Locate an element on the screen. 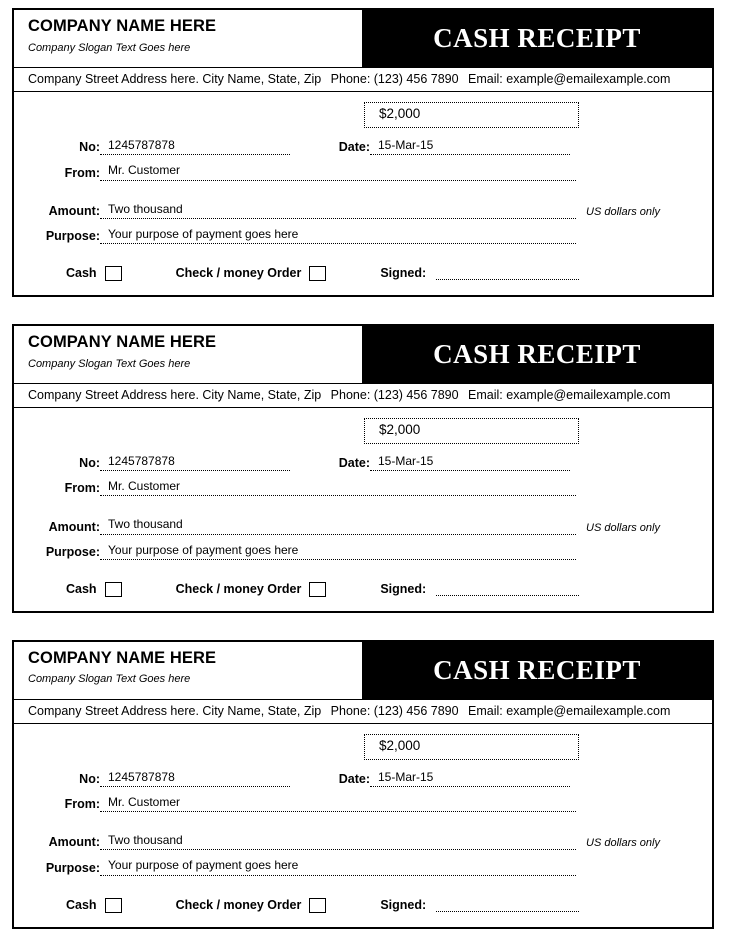  row-from: From: Mr. Customer is located at coordinates (363, 487).